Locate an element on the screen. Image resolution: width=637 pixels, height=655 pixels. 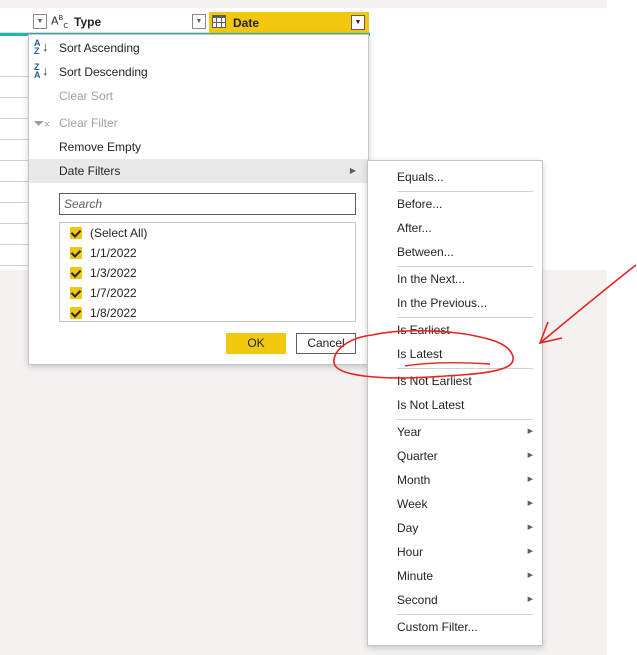
submenu-item-hour: Hour ▶ is located at coordinates (455, 552).